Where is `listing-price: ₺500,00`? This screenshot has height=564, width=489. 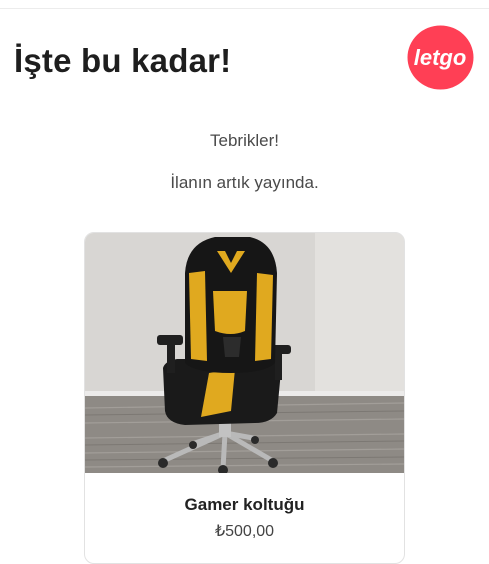 listing-price: ₺500,00 is located at coordinates (244, 531).